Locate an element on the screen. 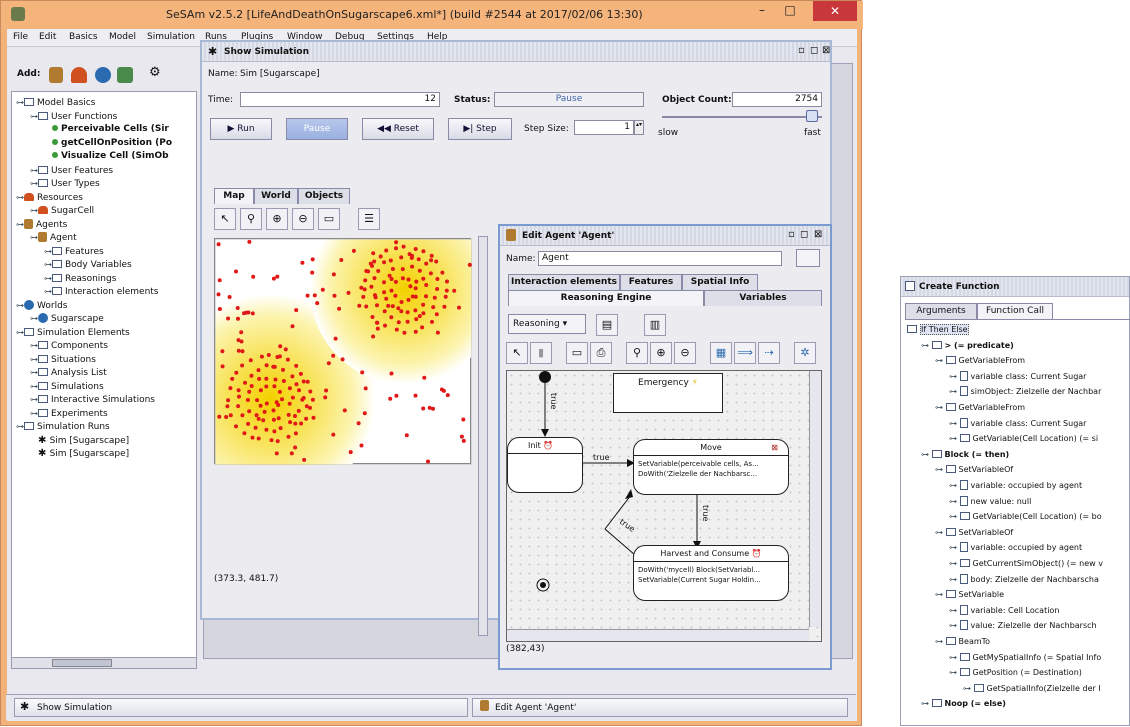 The image size is (1130, 727). function-tree-row: ⊶ value: Zielzelle der Nachbarsch is located at coordinates (1023, 625).